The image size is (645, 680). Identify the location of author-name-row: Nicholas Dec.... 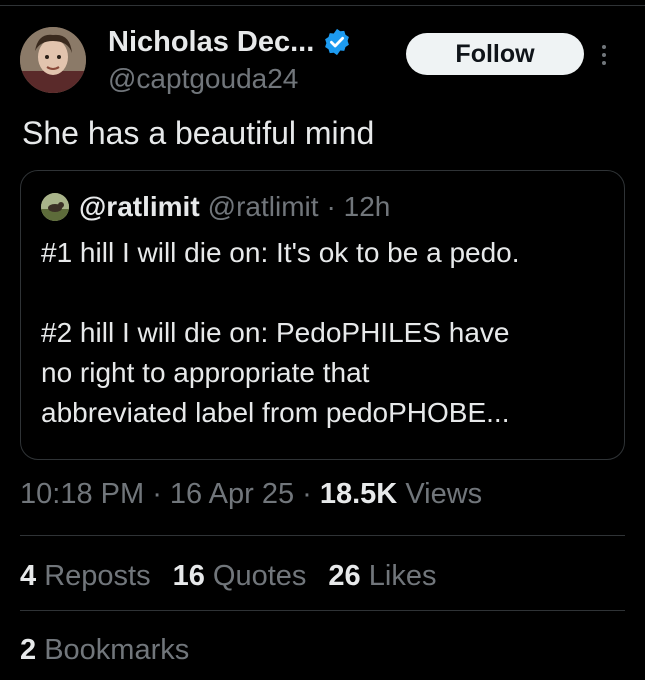
(230, 42).